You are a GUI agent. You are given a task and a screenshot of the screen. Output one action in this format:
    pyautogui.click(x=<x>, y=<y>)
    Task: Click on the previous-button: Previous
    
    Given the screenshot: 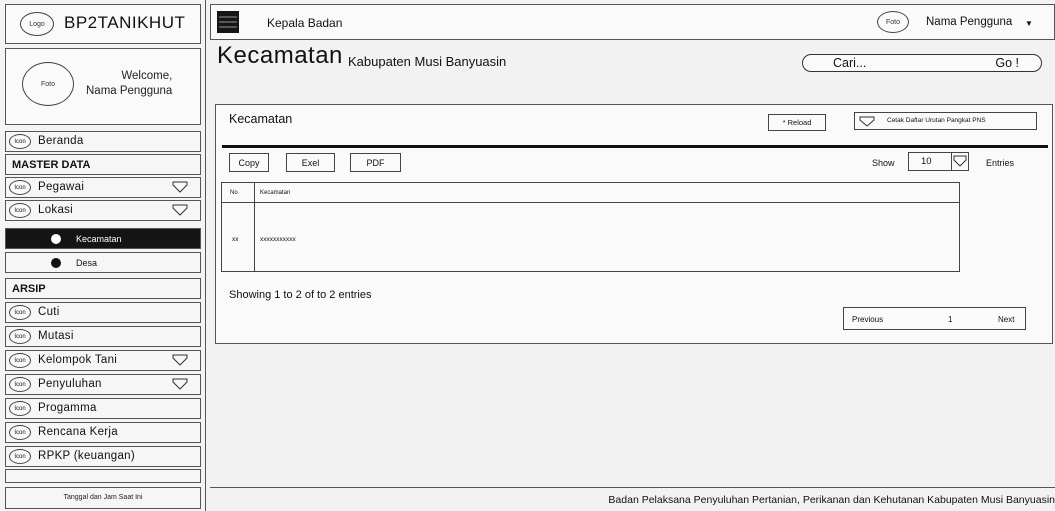 What is the action you would take?
    pyautogui.click(x=867, y=319)
    